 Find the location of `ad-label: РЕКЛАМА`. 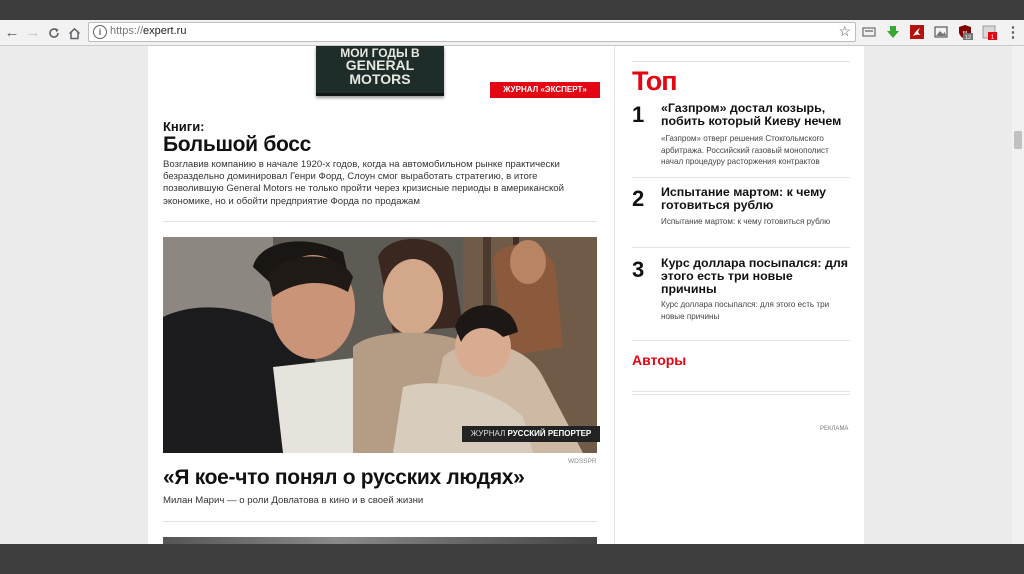

ad-label: РЕКЛАМА is located at coordinates (834, 429).